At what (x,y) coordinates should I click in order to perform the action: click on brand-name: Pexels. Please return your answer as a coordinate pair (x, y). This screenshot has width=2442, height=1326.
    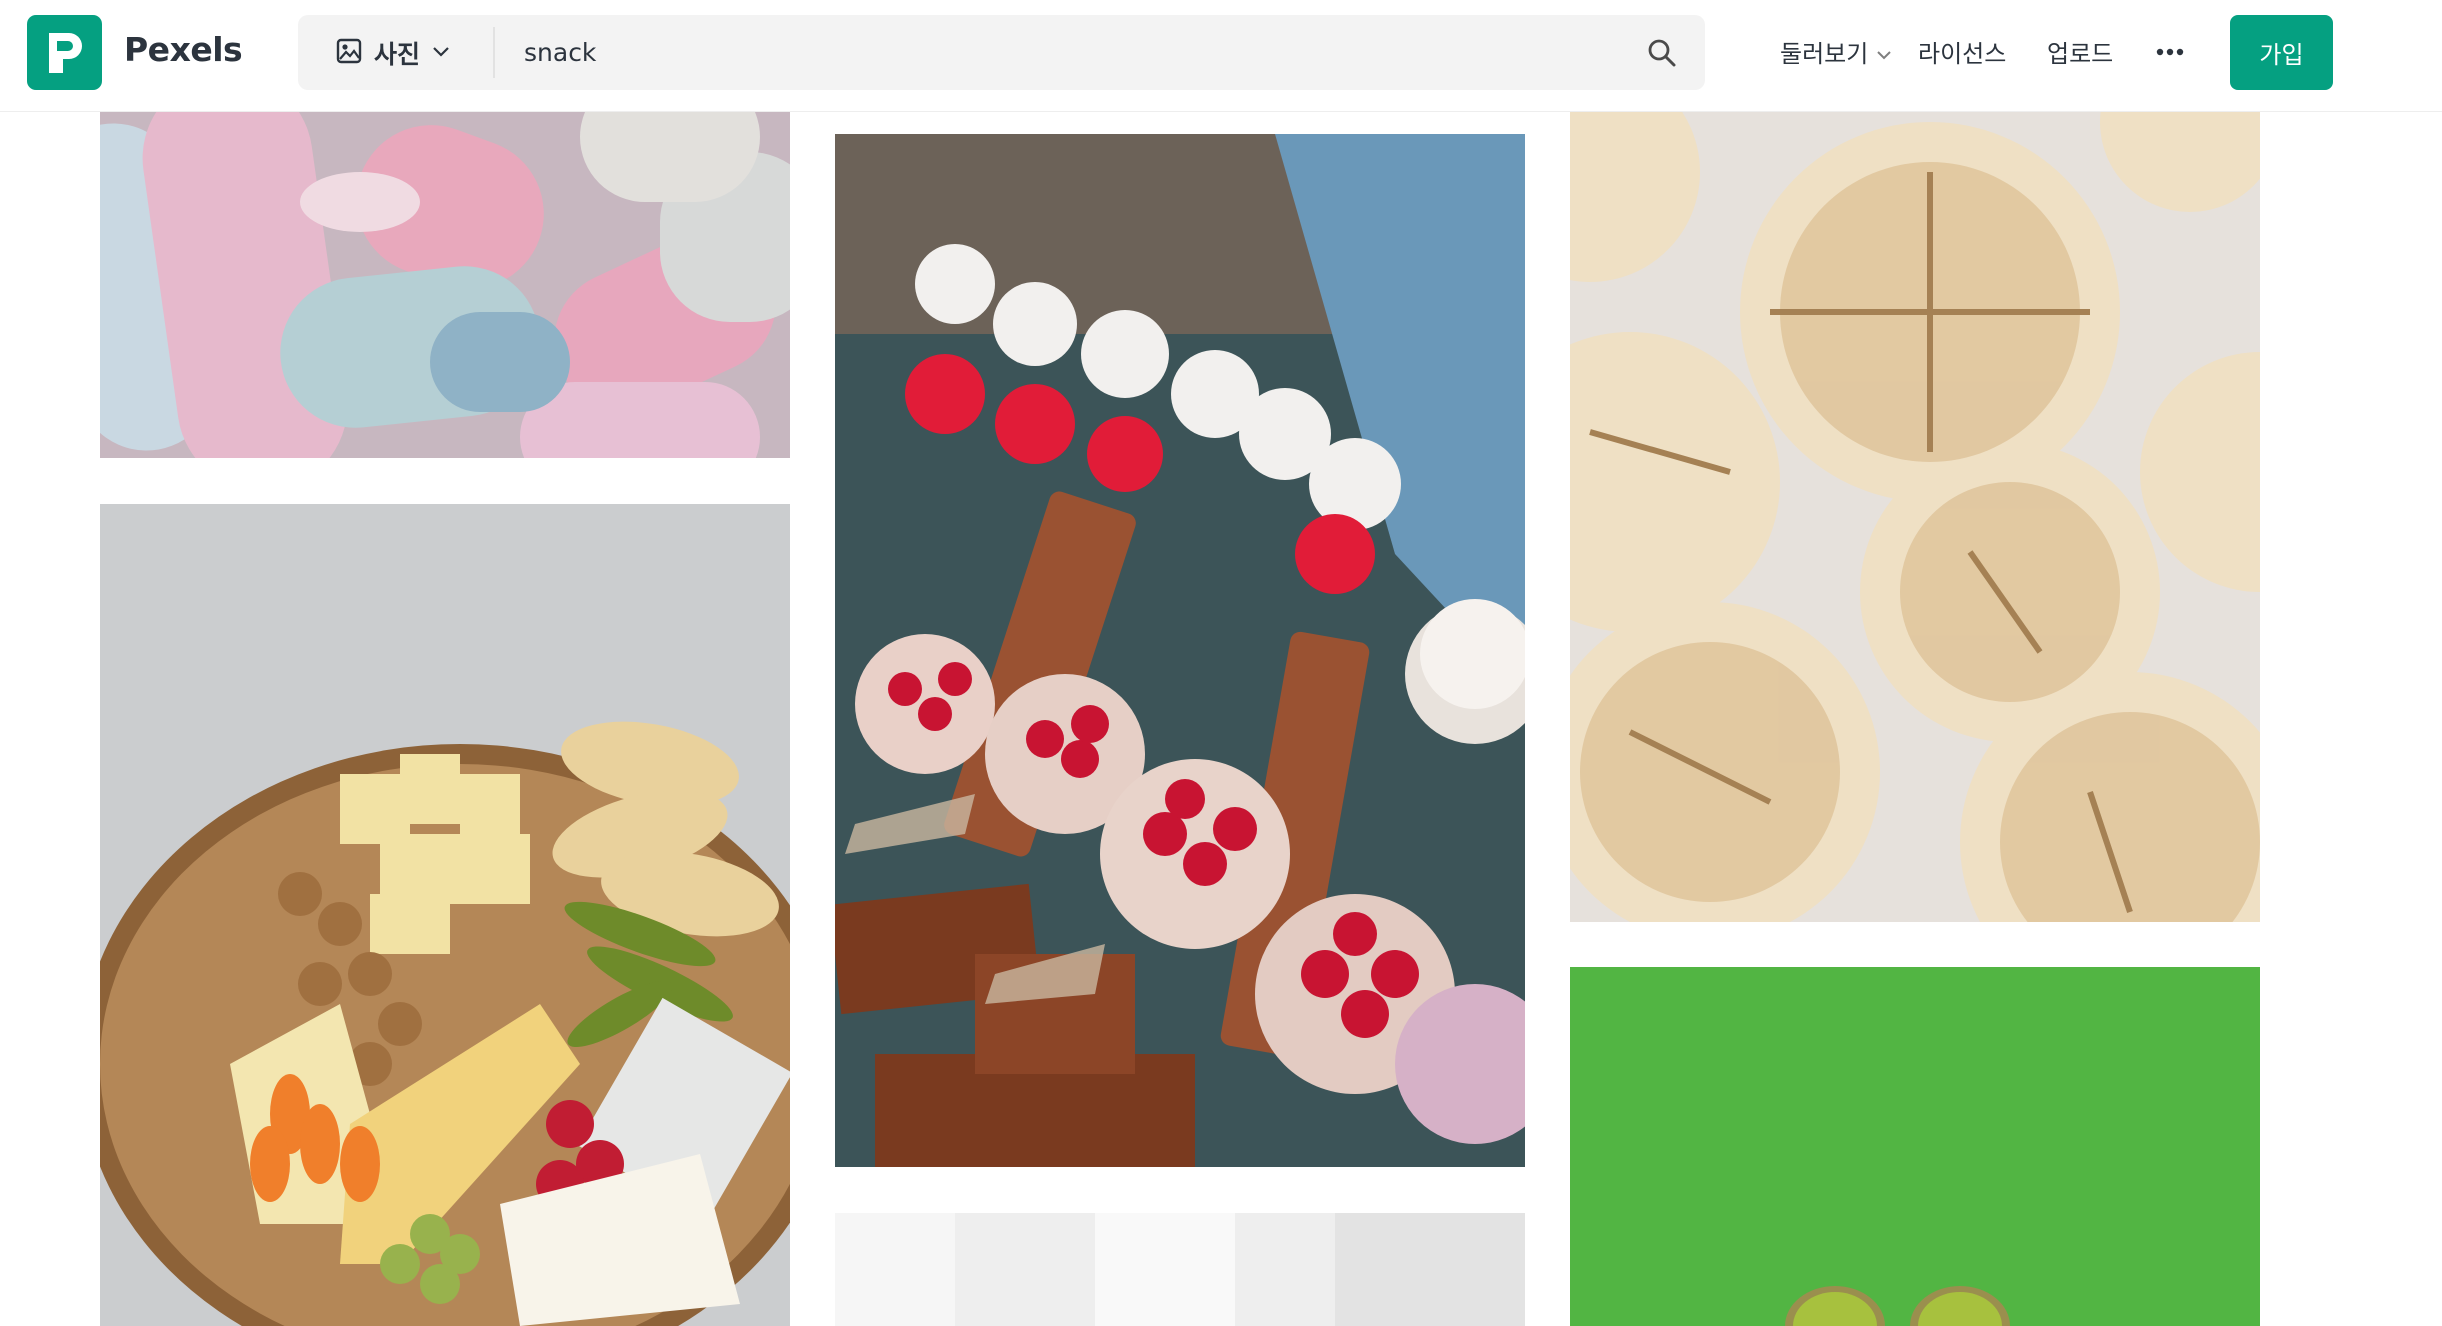
    Looking at the image, I should click on (183, 49).